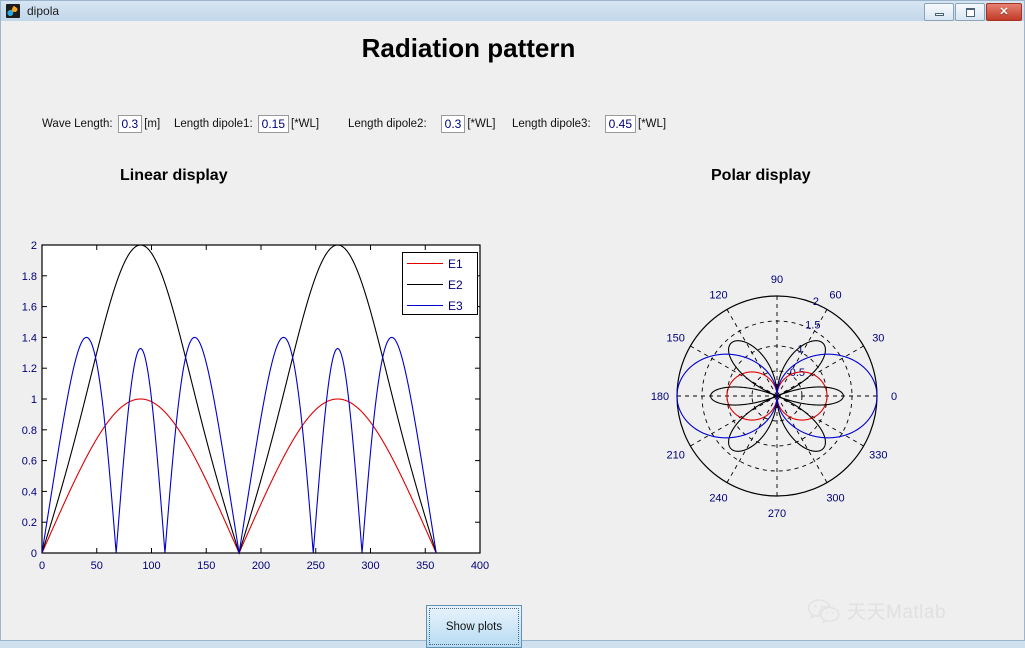 The image size is (1025, 648). What do you see at coordinates (213, 124) in the screenshot?
I see `length-dipole1-label: Length dipole1:` at bounding box center [213, 124].